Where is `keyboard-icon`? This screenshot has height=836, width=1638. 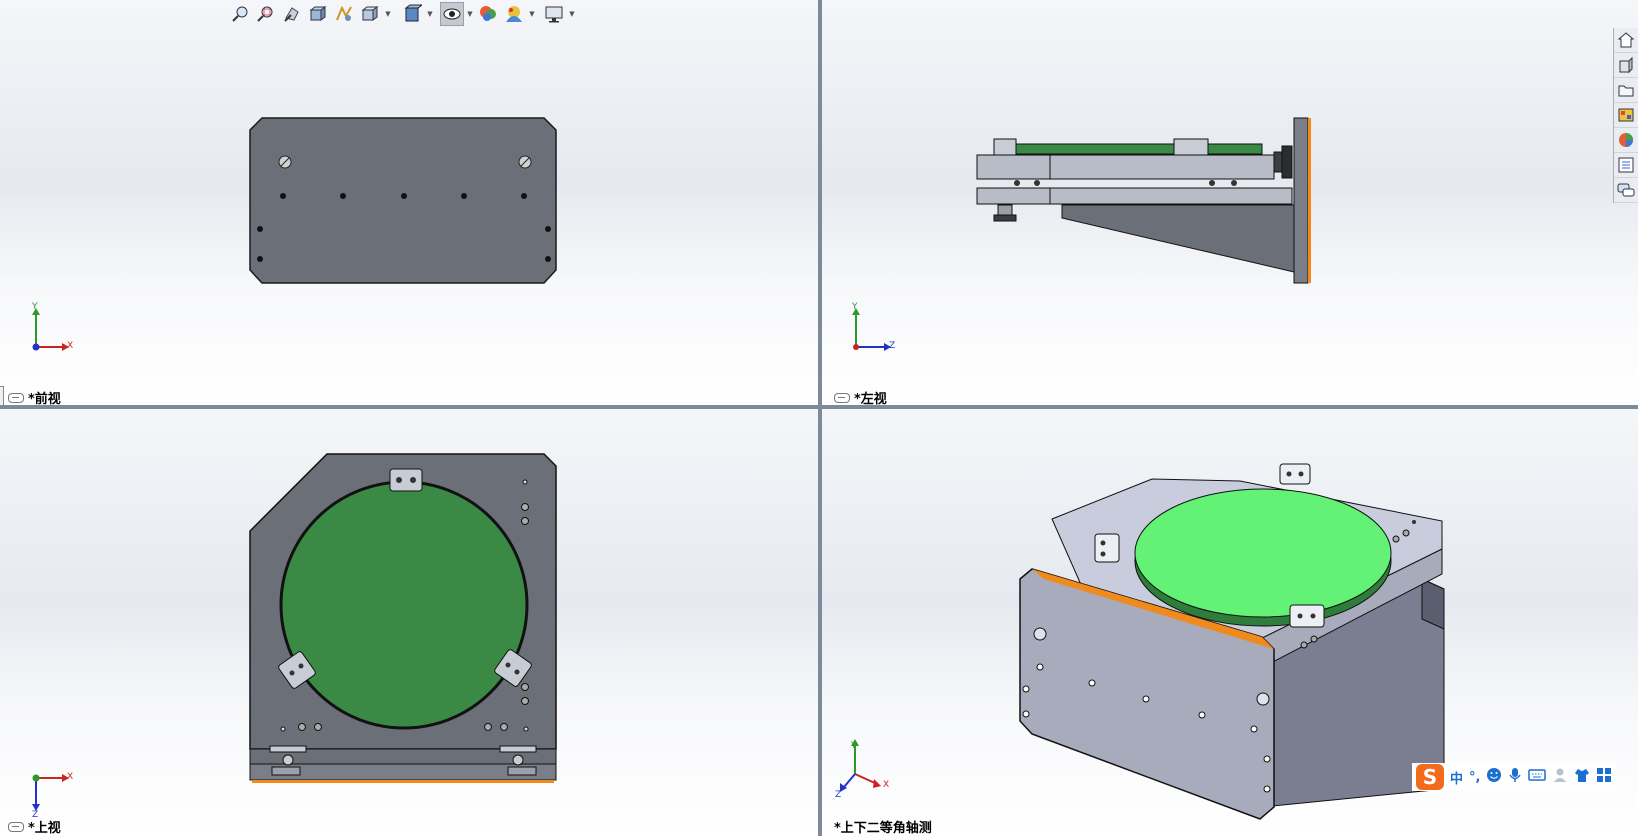
keyboard-icon is located at coordinates (1537, 777).